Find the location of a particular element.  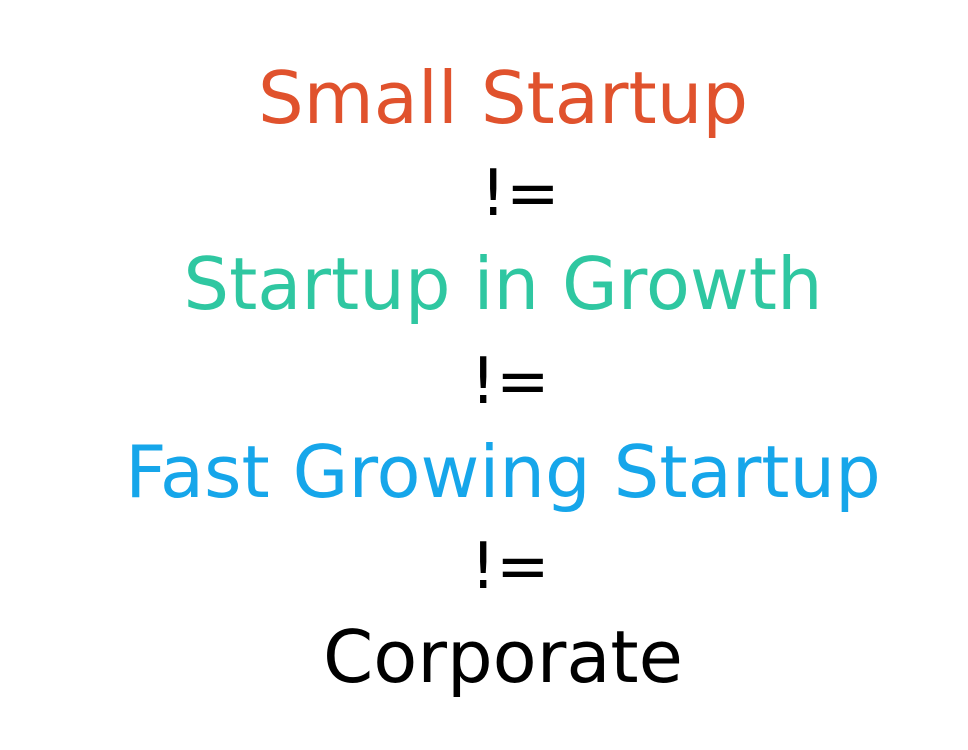

stage-fast-growing-startup: Fast Growing Startup is located at coordinates (503, 472).